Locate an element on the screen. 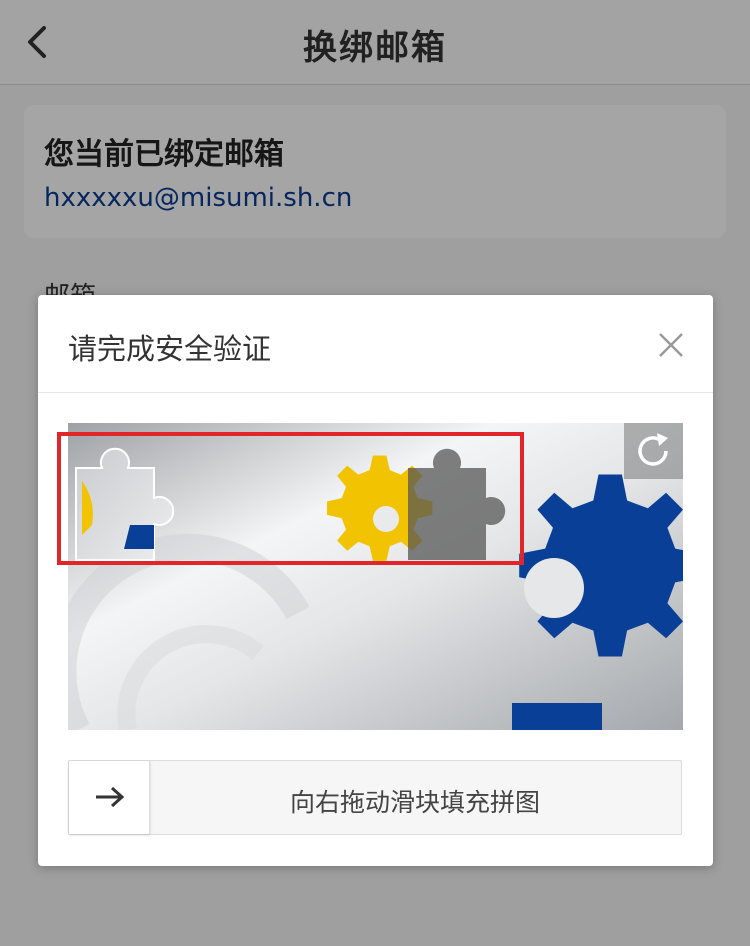 The height and width of the screenshot is (946, 750). slider-handle is located at coordinates (109, 797).